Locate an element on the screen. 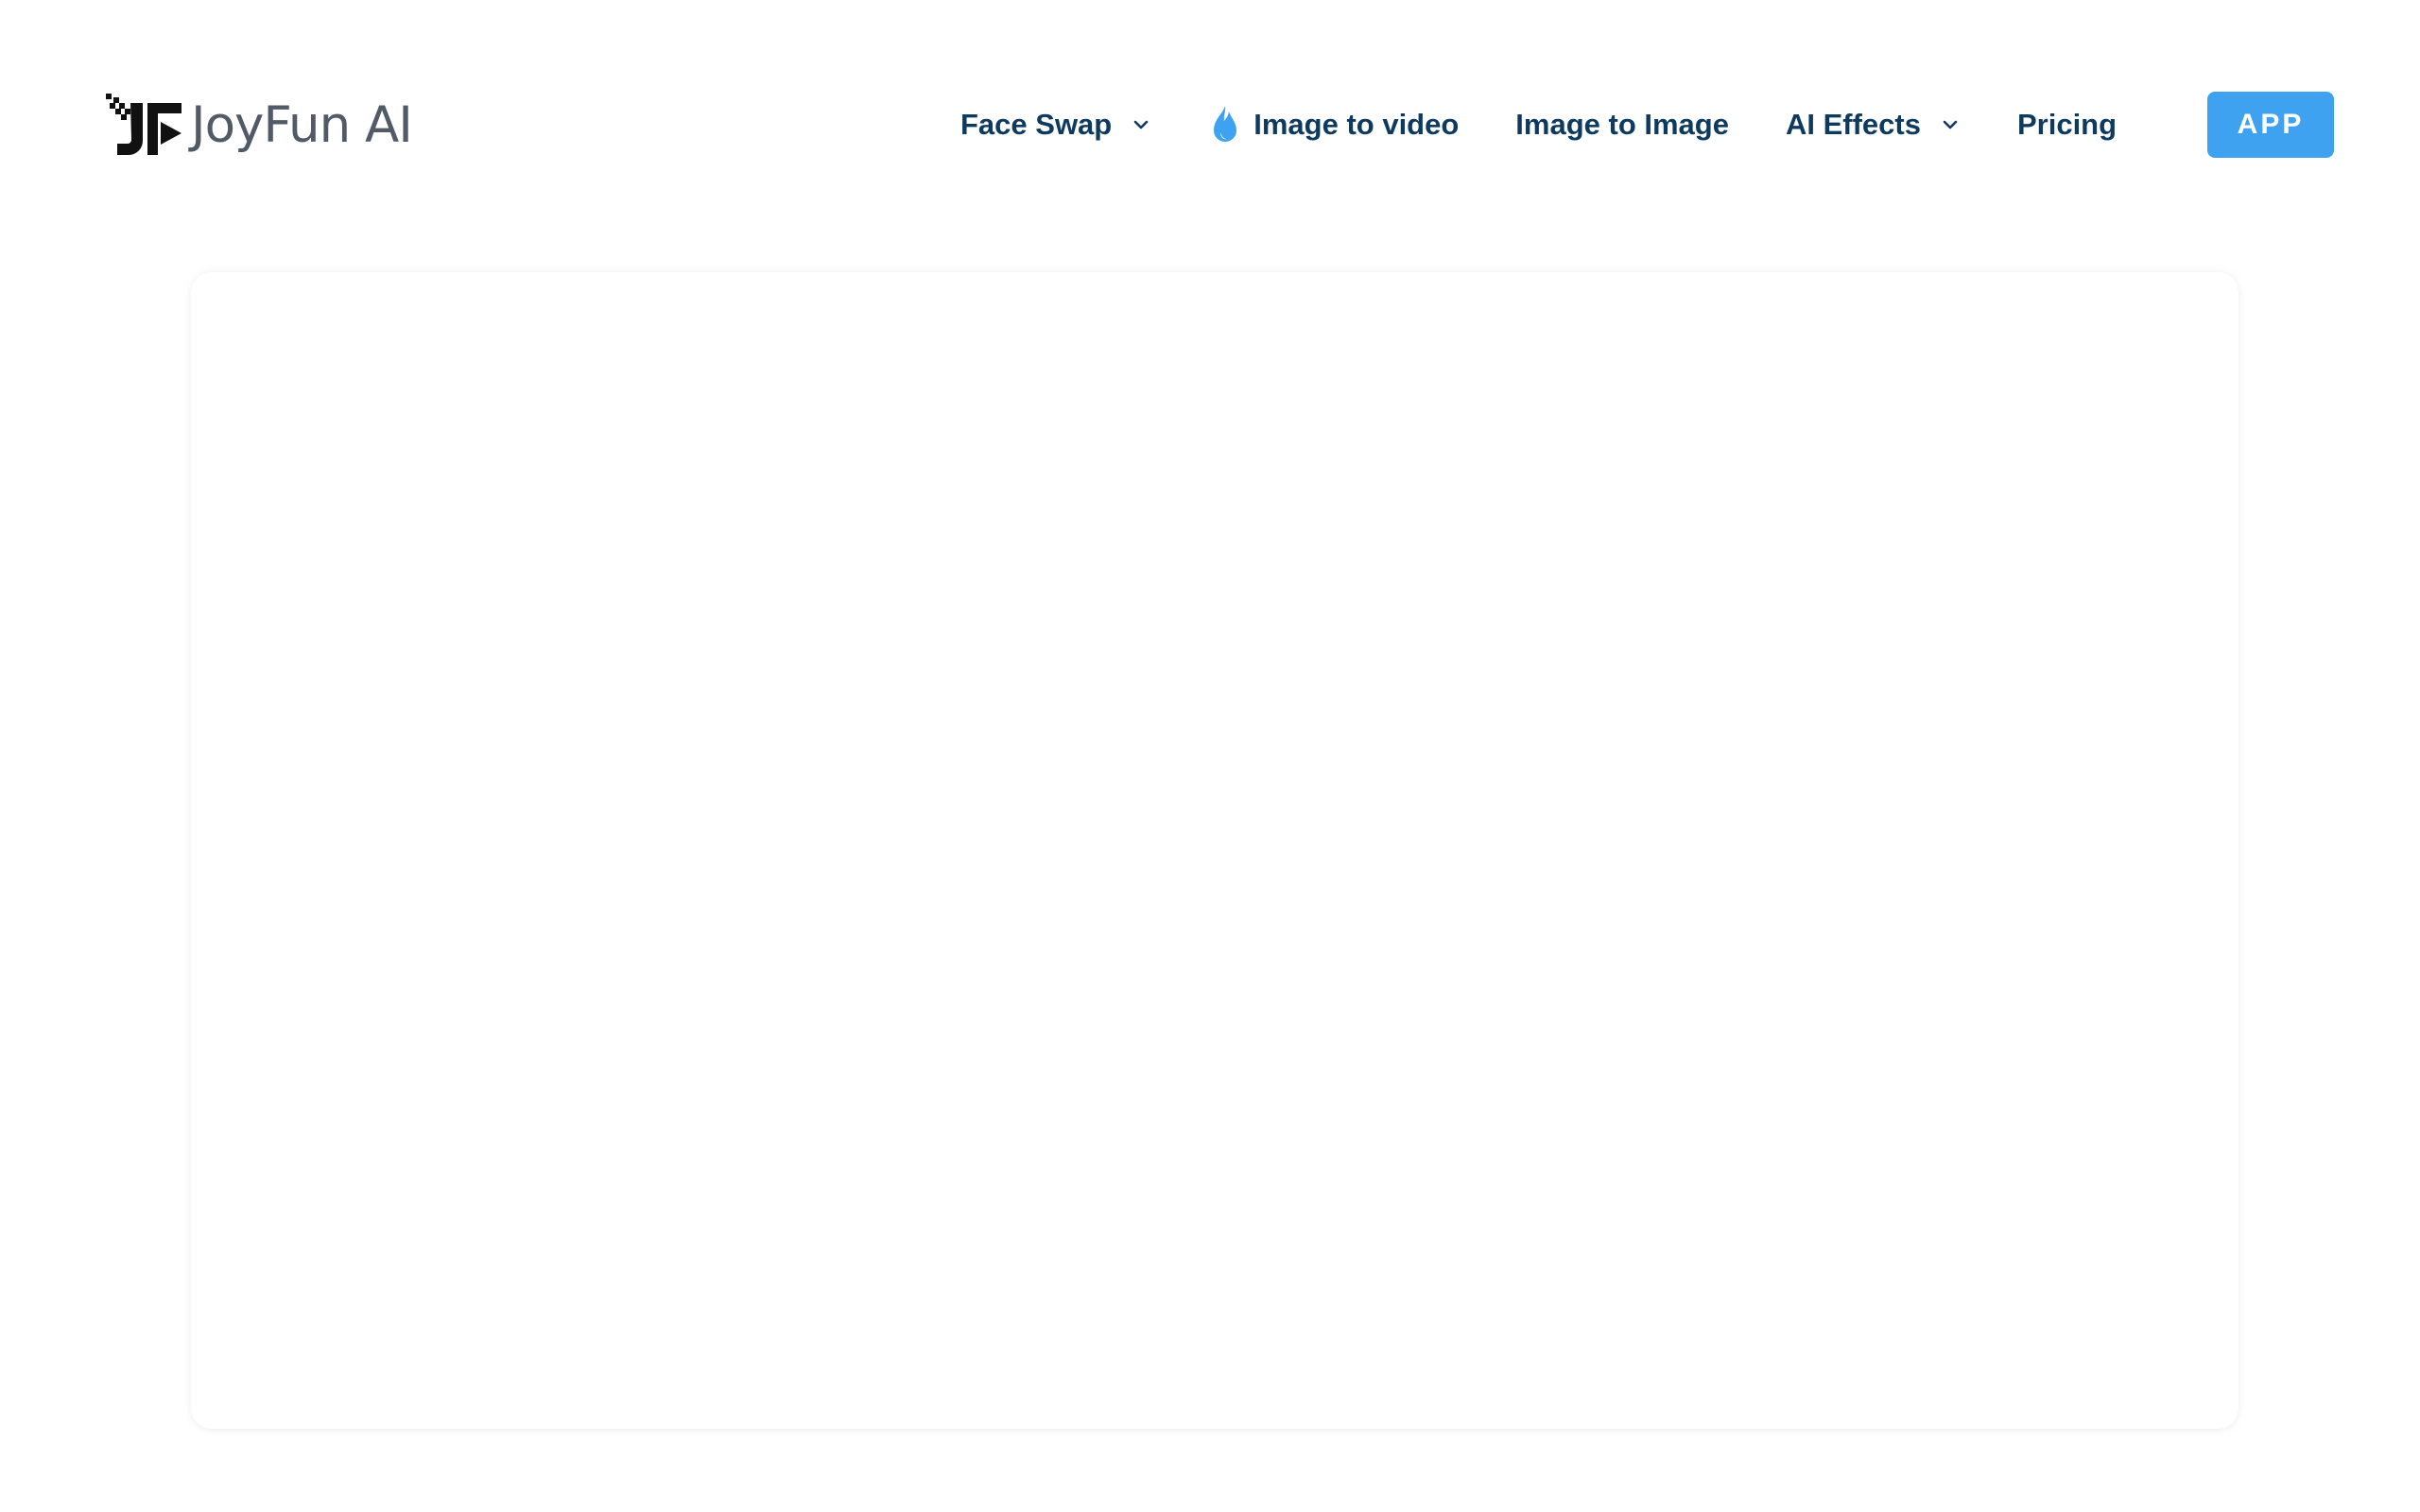 The image size is (2420, 1512). brand-logo: JoyFun AI is located at coordinates (259, 125).